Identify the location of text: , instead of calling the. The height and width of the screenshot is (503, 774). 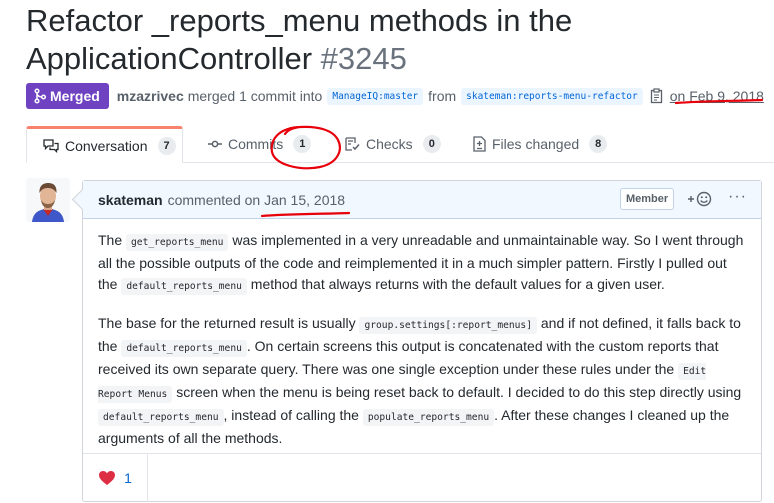
(293, 415).